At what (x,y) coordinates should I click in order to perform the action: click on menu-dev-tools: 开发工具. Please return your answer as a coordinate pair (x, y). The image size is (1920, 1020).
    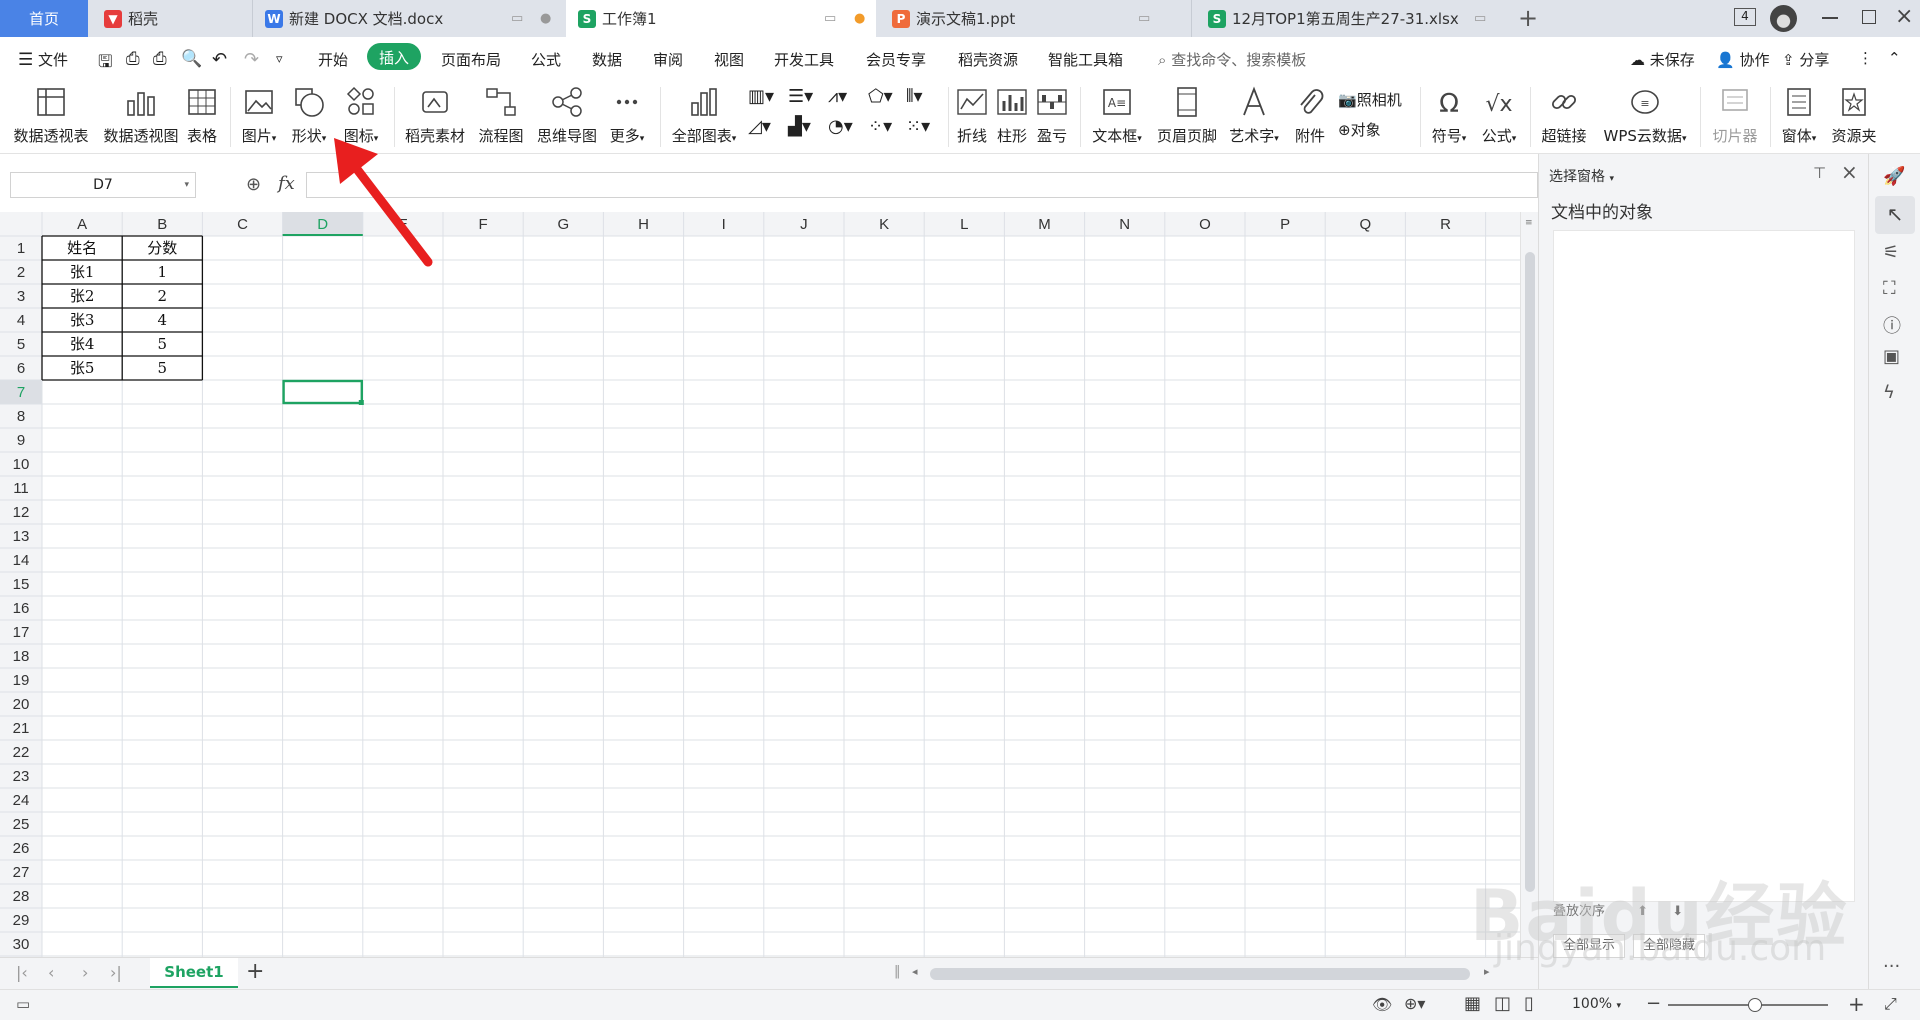
    Looking at the image, I should click on (804, 59).